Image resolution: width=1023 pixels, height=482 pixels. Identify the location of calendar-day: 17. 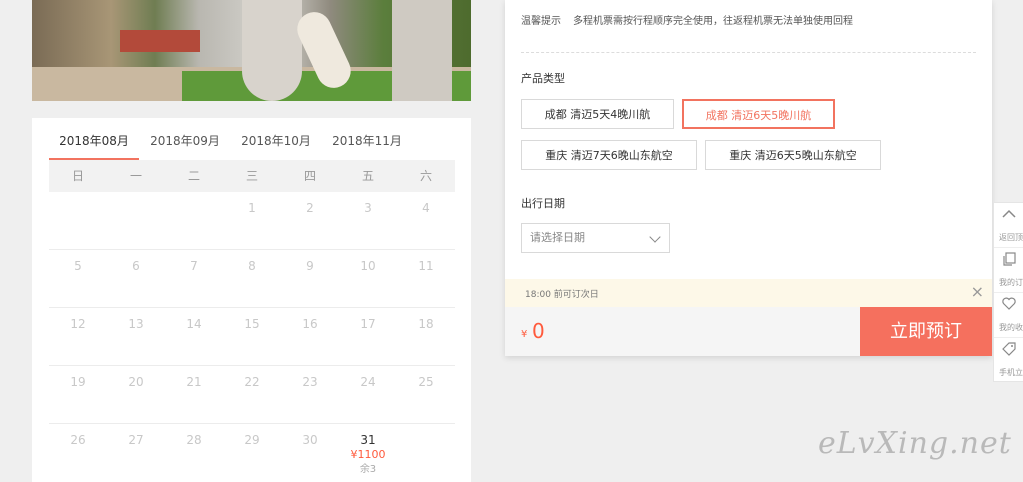
(368, 324).